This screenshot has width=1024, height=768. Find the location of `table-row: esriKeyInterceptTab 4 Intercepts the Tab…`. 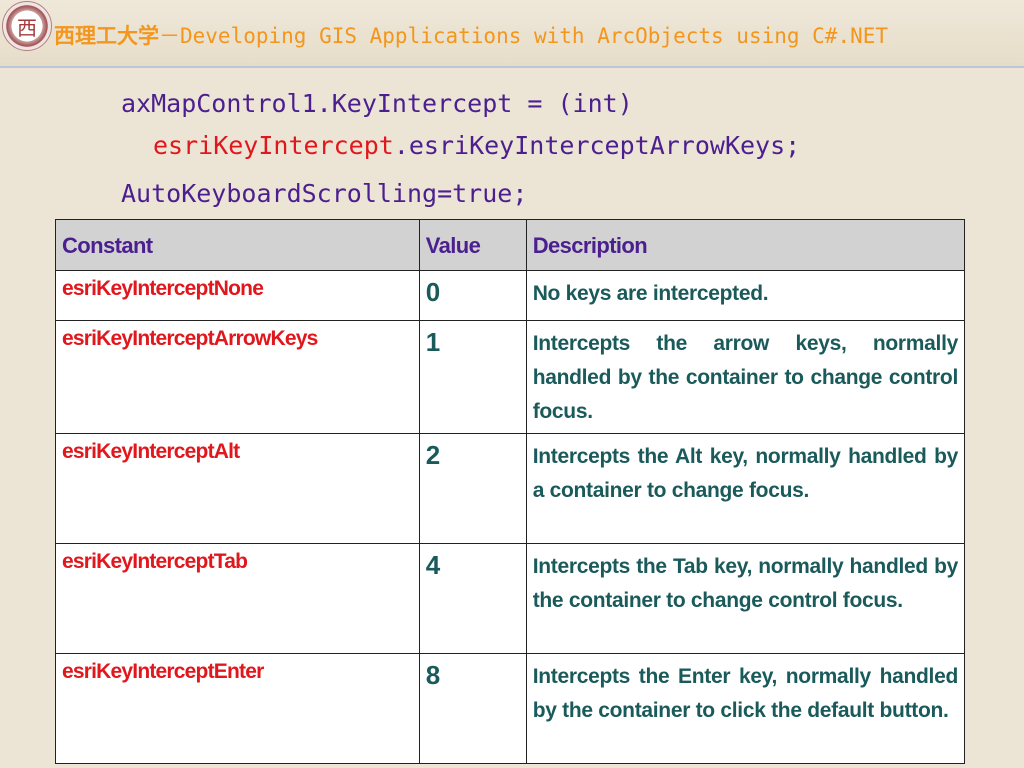

table-row: esriKeyInterceptTab 4 Intercepts the Tab… is located at coordinates (510, 598).